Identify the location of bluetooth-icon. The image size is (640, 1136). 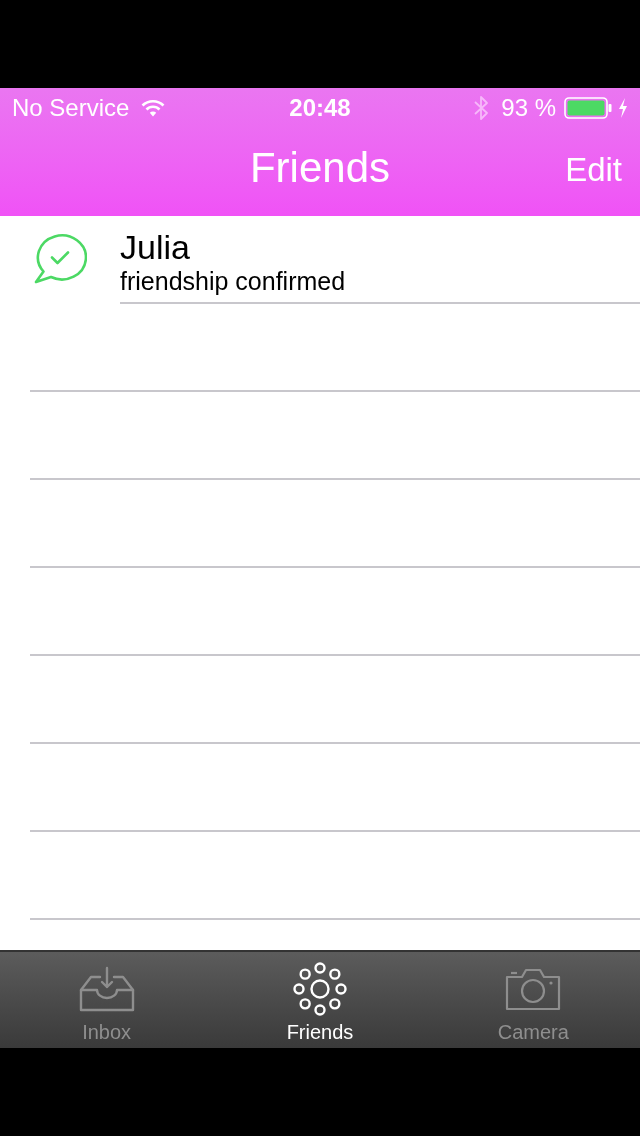
(481, 108).